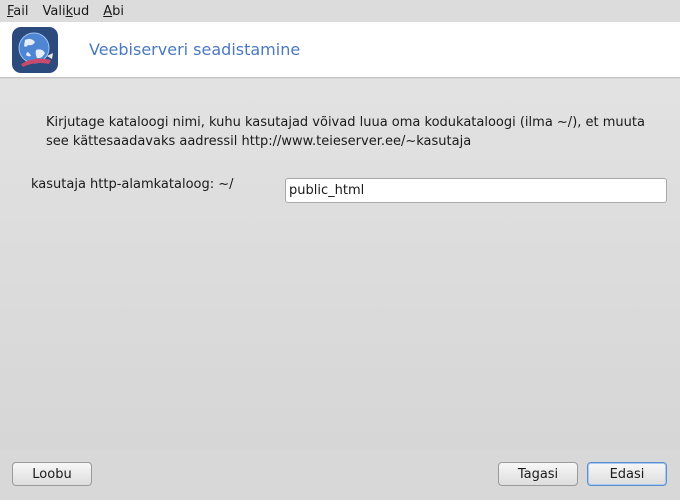 The height and width of the screenshot is (500, 680). I want to click on menu-help: Abi, so click(113, 11).